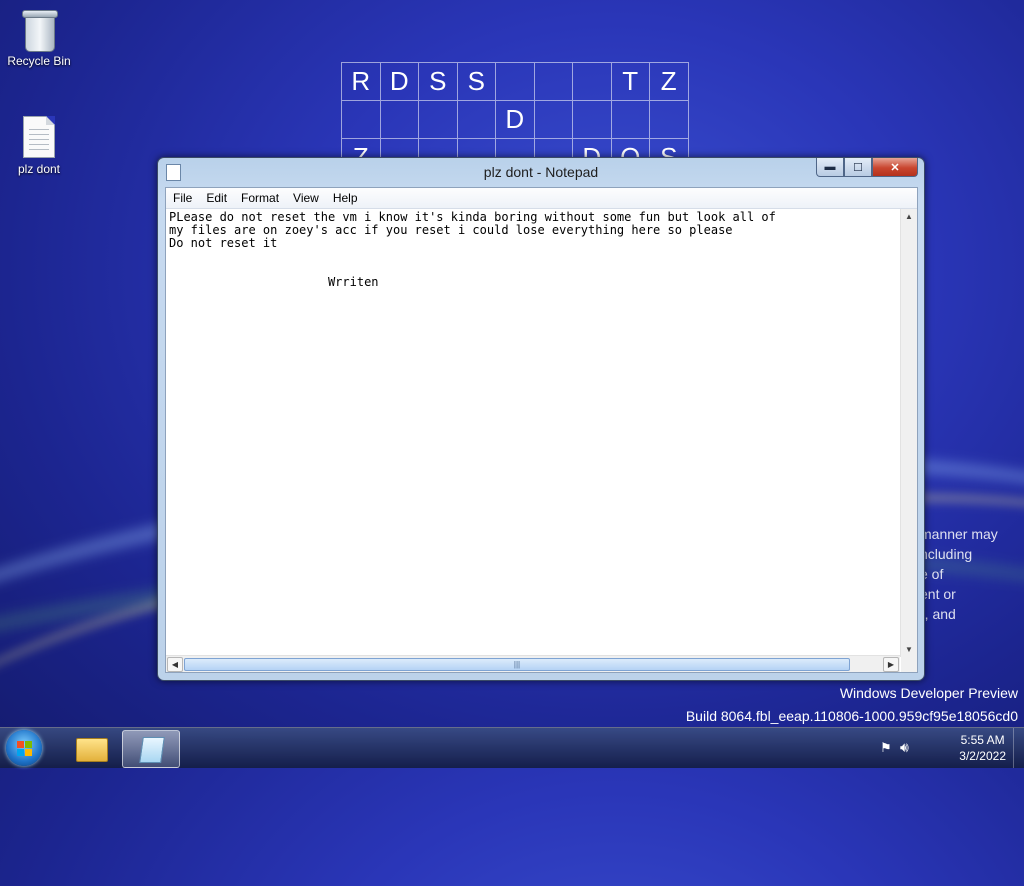 Image resolution: width=1024 pixels, height=886 pixels. What do you see at coordinates (932, 574) in the screenshot?
I see `eula-line: e of` at bounding box center [932, 574].